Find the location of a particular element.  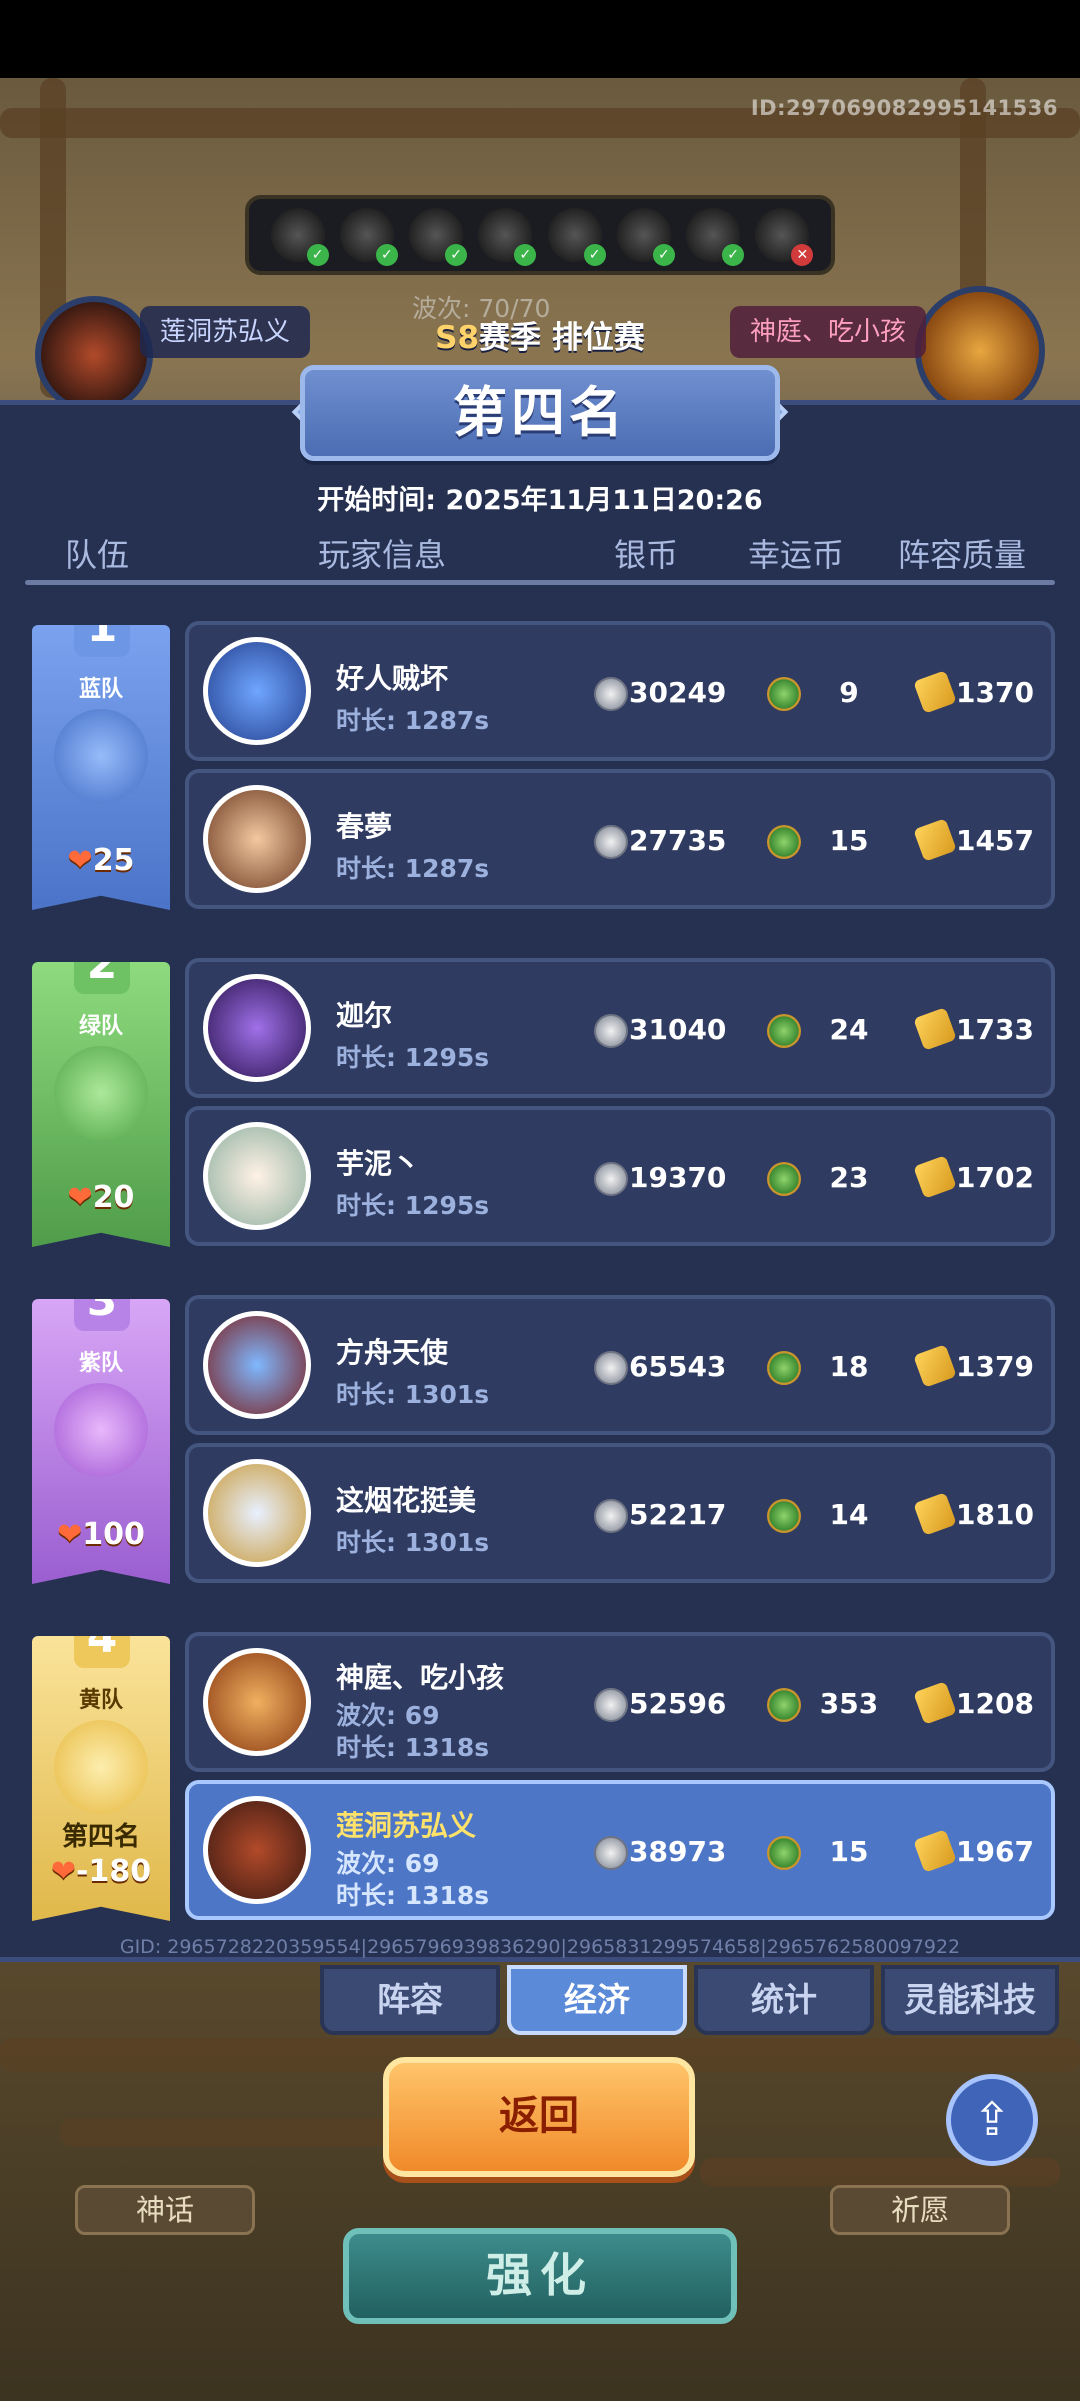

luck-value: 23 is located at coordinates (849, 1177).